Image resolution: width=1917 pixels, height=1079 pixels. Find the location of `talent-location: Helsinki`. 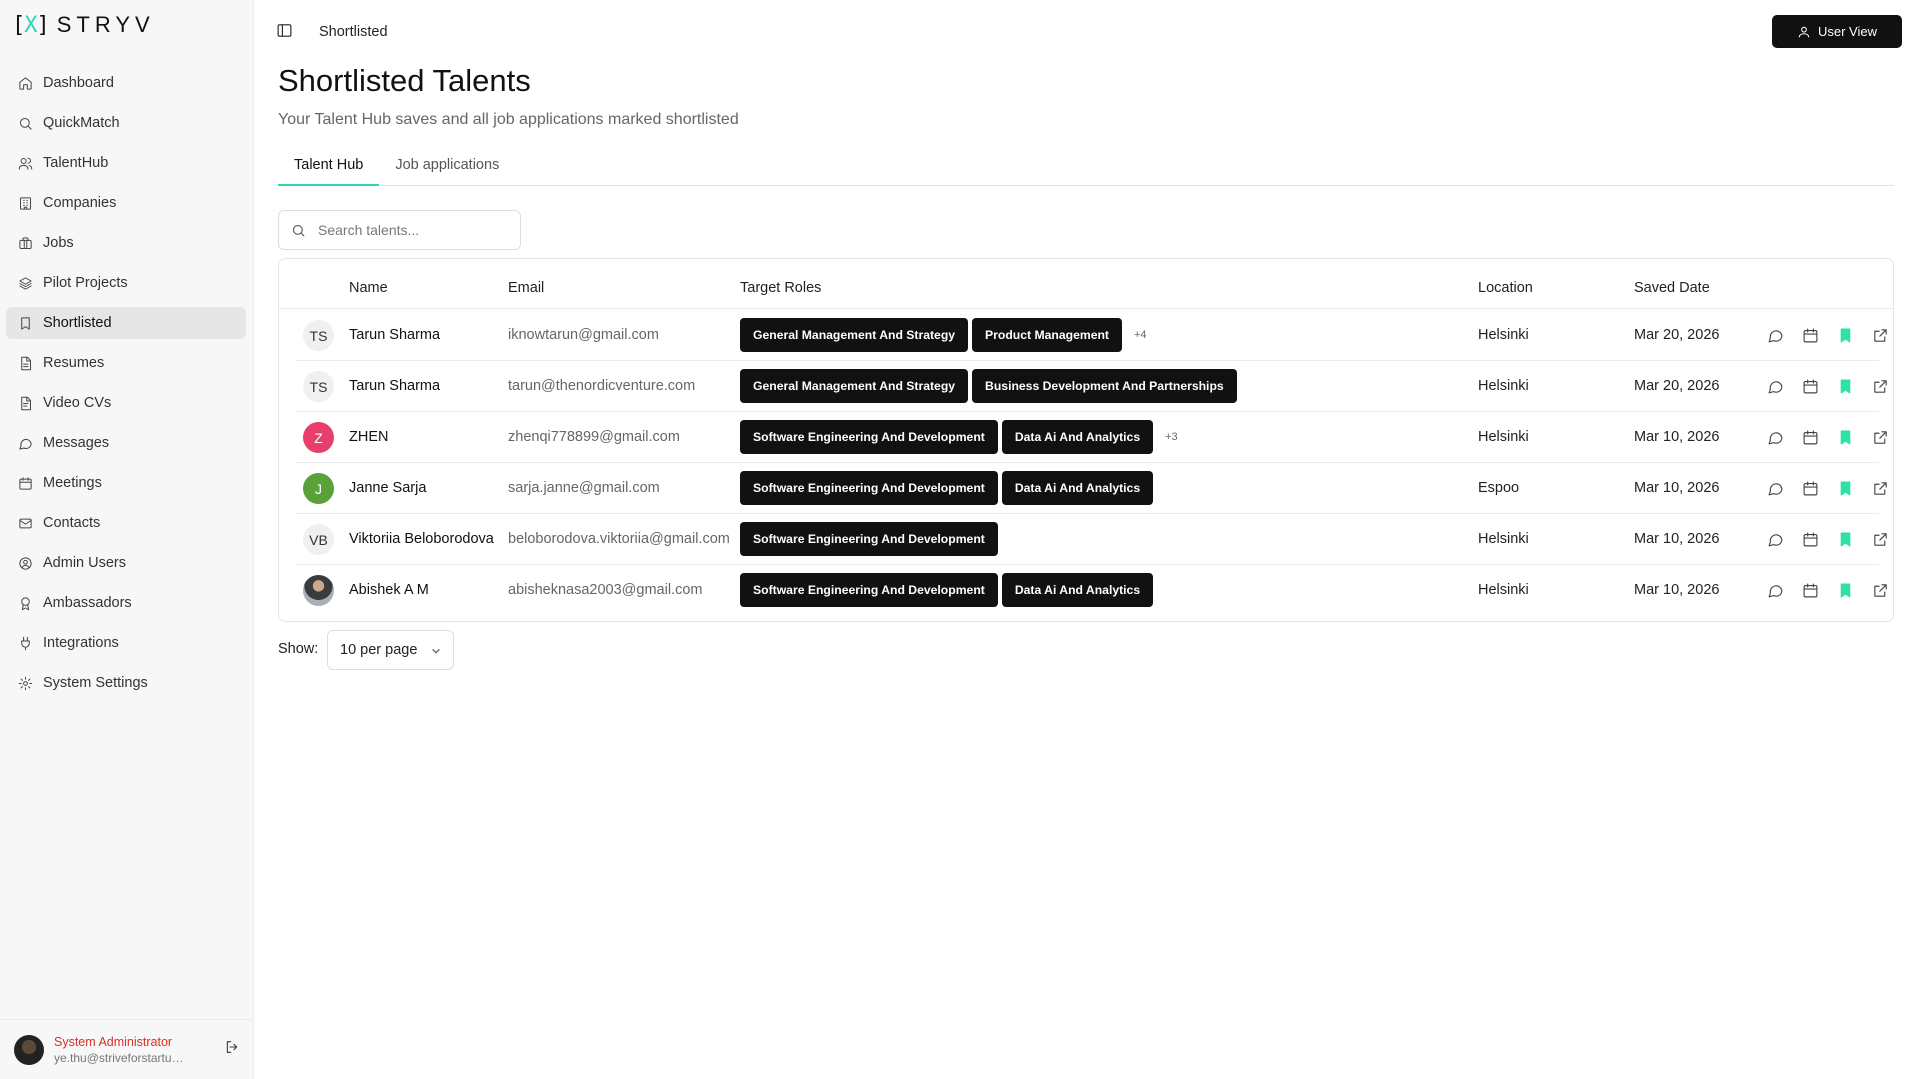

talent-location: Helsinki is located at coordinates (1503, 539).